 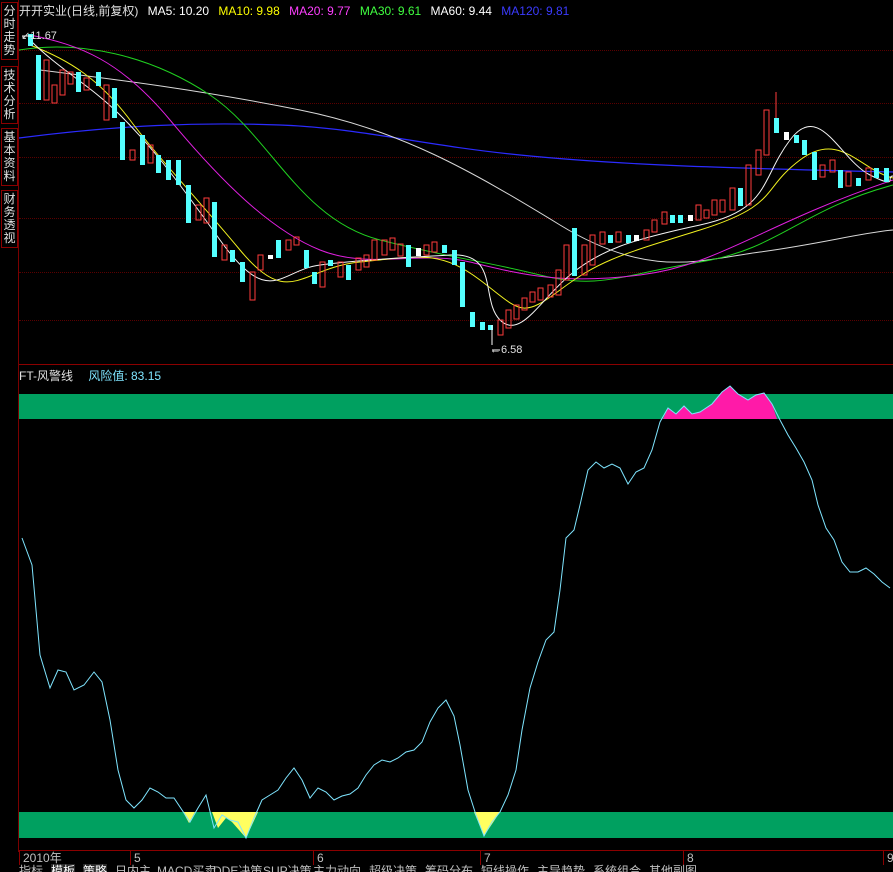 I want to click on tab-dde: DDE决策, so click(x=237, y=868).